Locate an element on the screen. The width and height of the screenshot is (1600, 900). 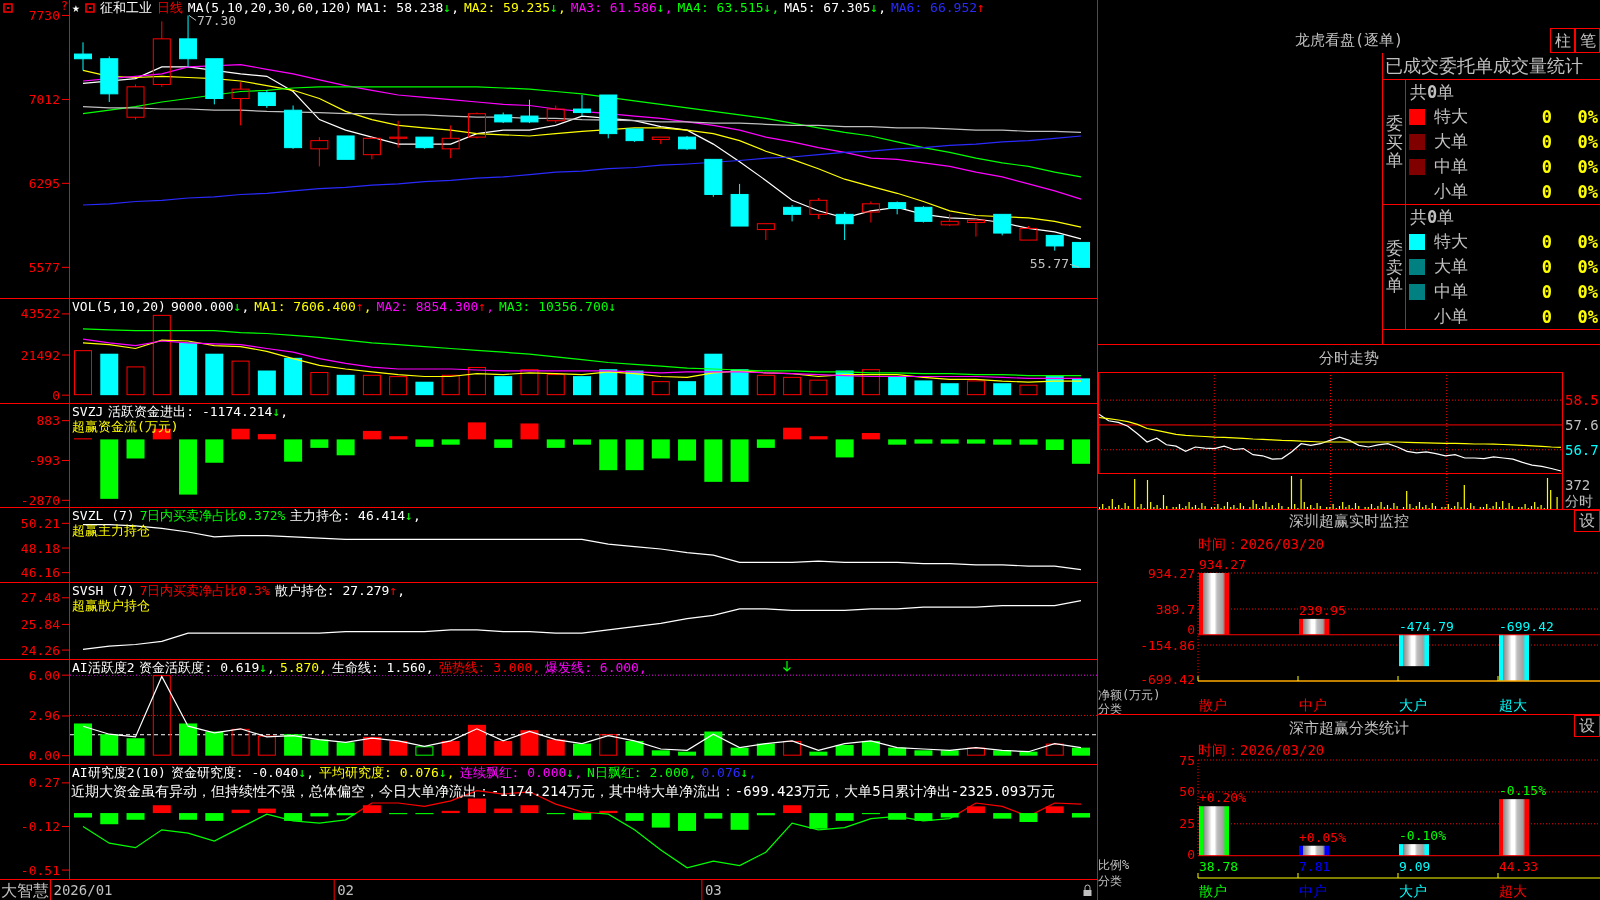
down-arrow-icon is located at coordinates (787, 666).